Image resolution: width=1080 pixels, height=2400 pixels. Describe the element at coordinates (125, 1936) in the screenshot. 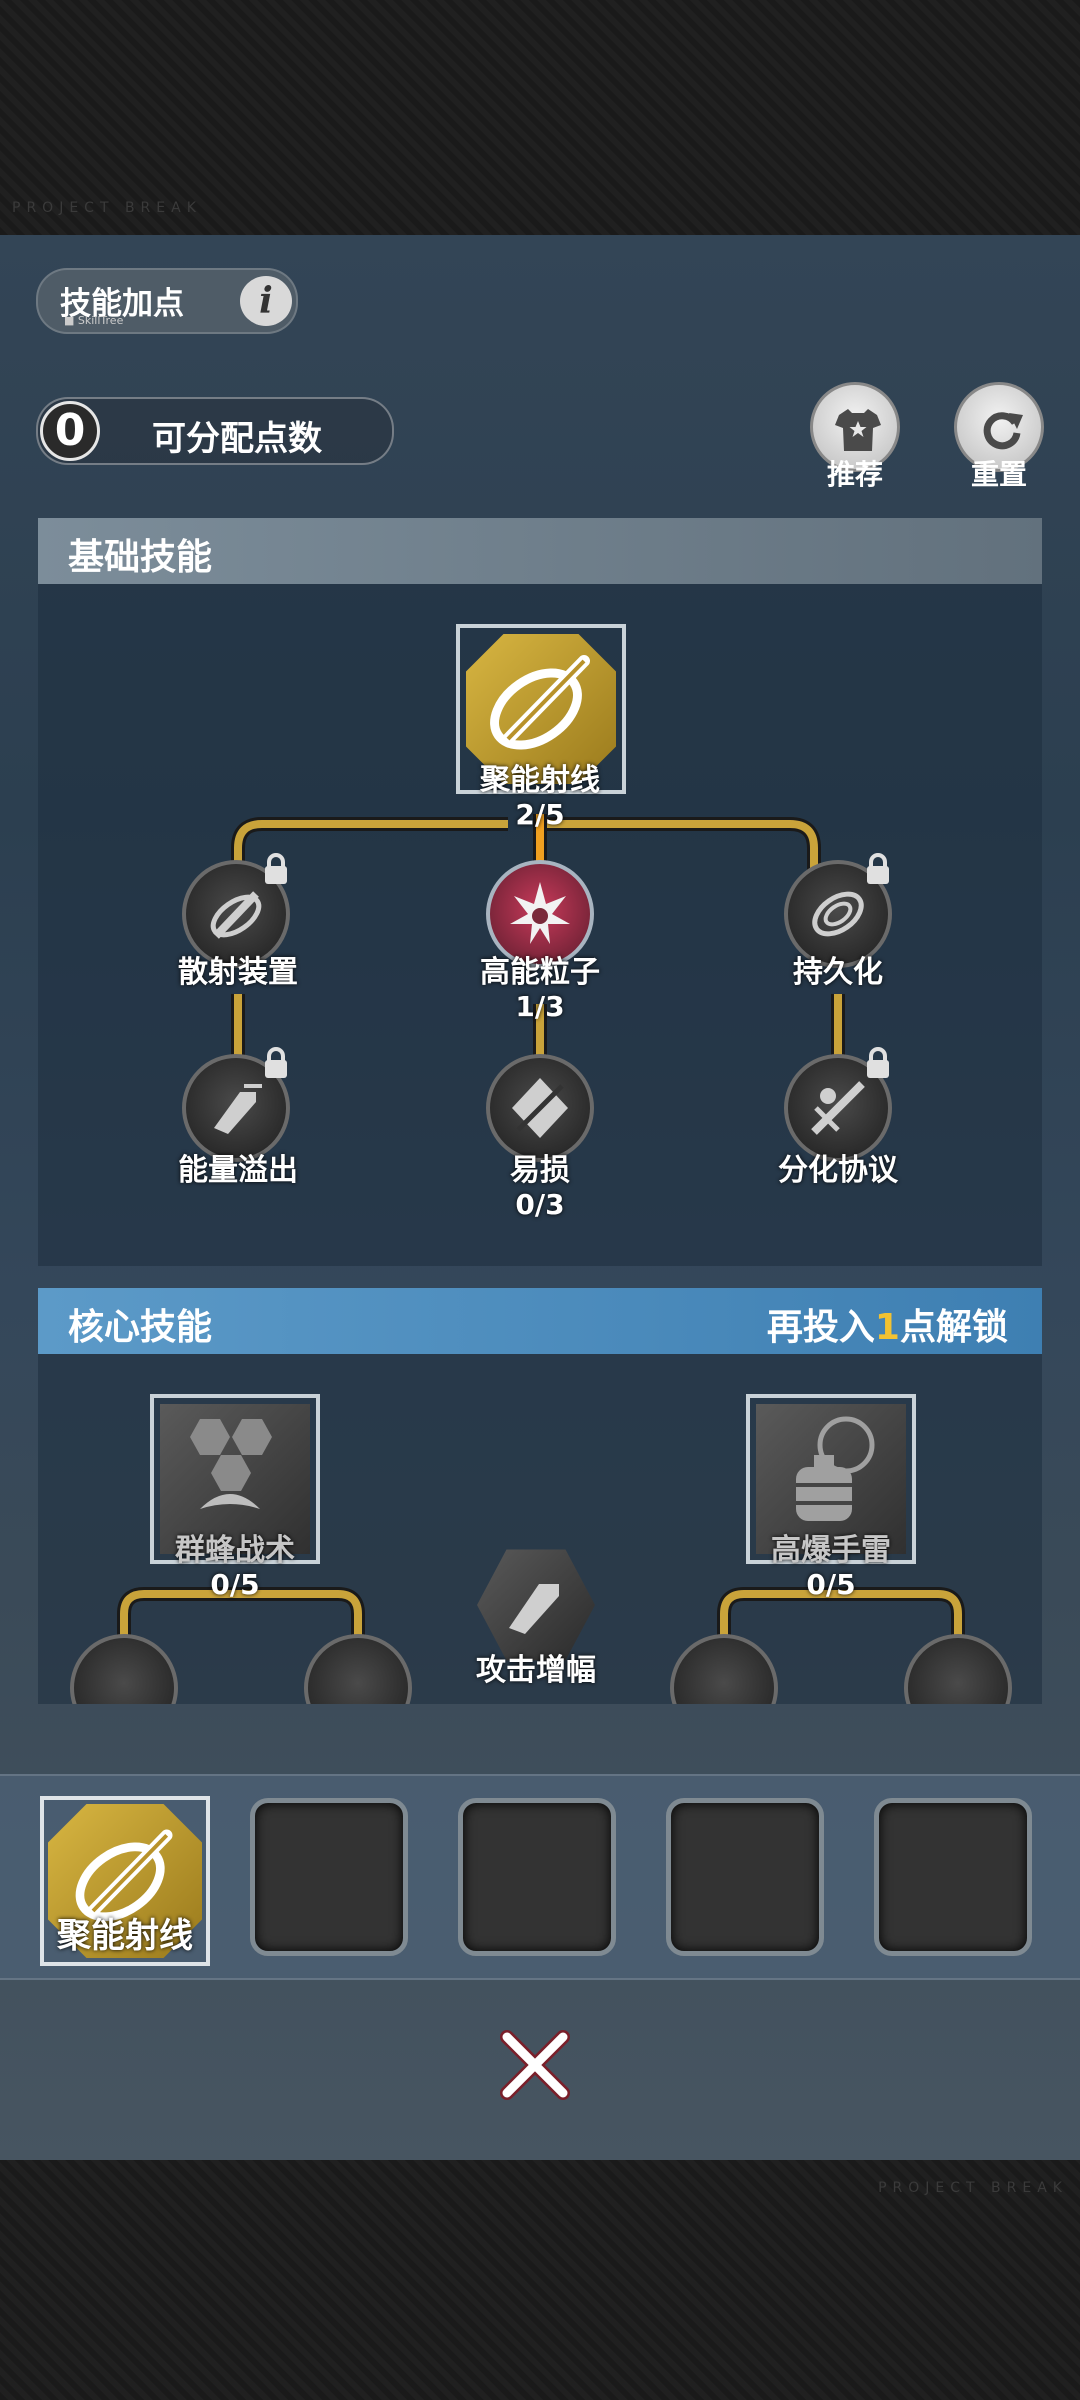

I see `equipped-slot-1-label: 聚能射线` at that location.